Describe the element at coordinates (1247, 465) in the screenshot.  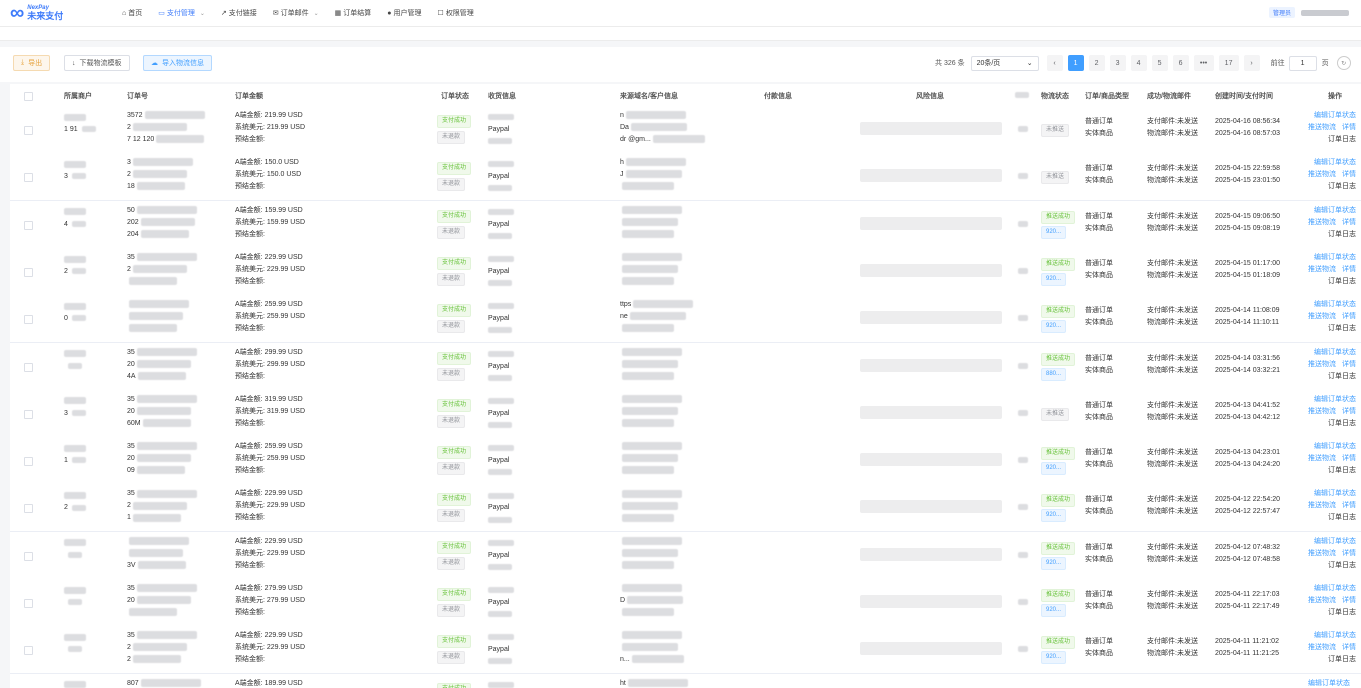
I see `cell-text: 2025-04-13 04:24:20` at that location.